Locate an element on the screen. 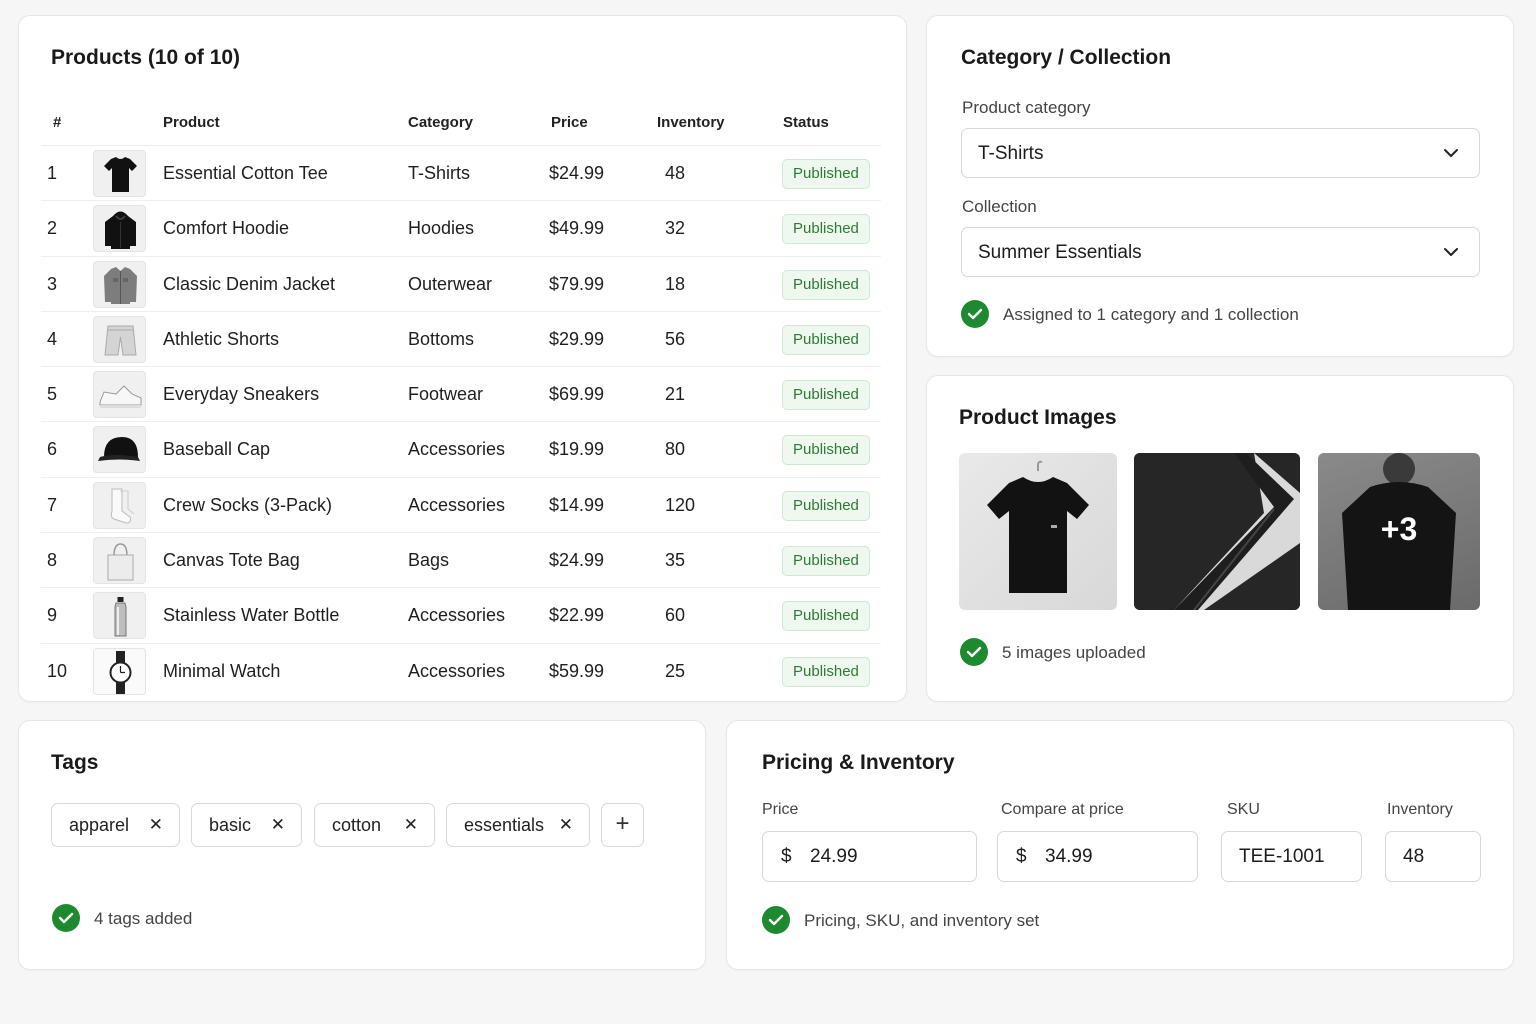 This screenshot has width=1536, height=1024. product-name: Essential Cotton Tee is located at coordinates (245, 173).